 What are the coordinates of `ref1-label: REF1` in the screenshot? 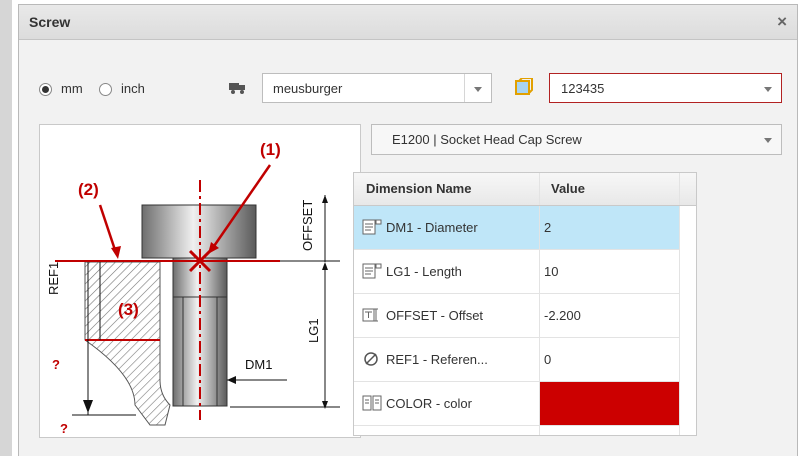 It's located at (53, 278).